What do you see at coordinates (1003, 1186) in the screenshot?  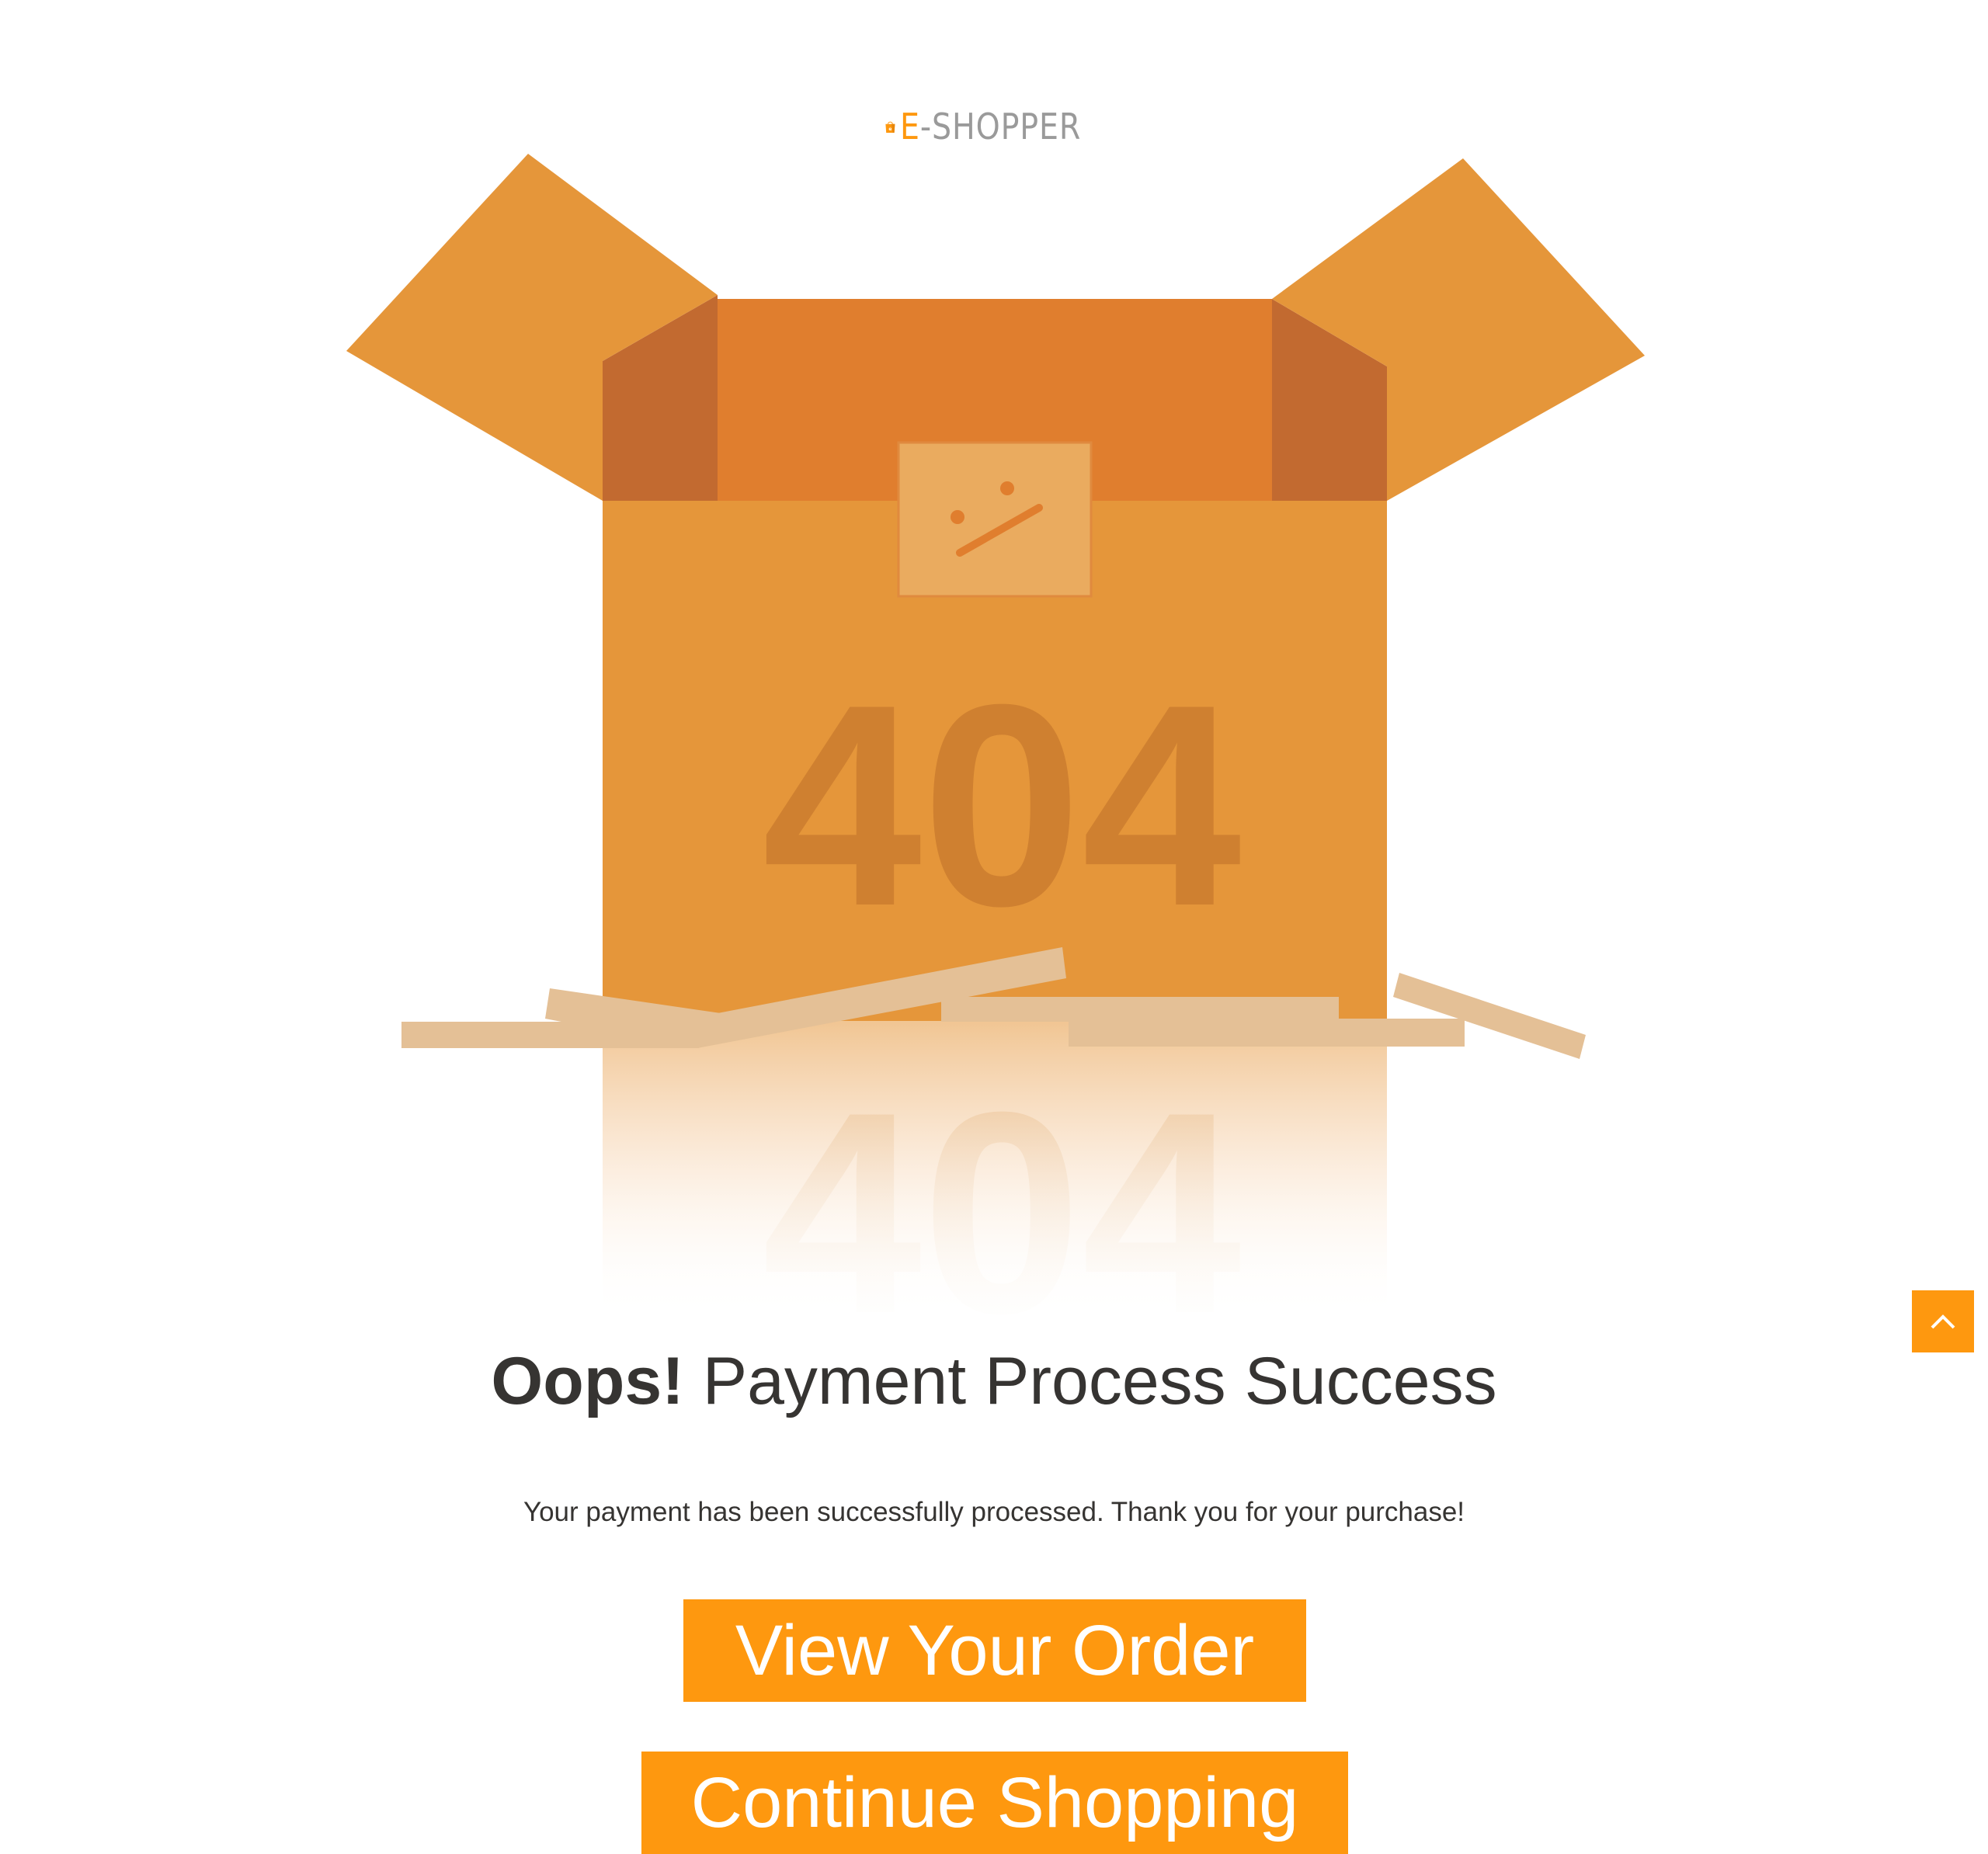 I see `error-code-reflection: 404` at bounding box center [1003, 1186].